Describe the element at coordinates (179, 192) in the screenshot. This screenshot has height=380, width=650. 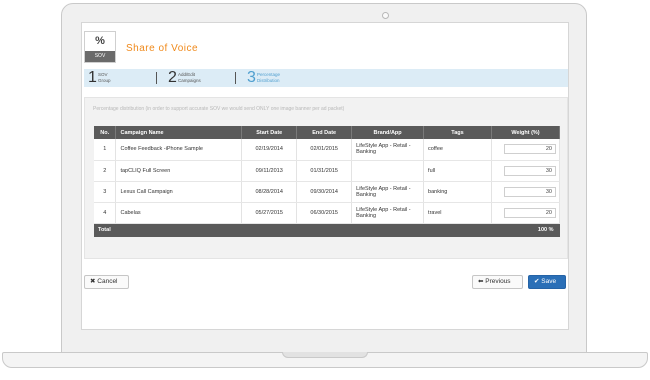
I see `cell-campaign: Lexus Call Campaign` at that location.